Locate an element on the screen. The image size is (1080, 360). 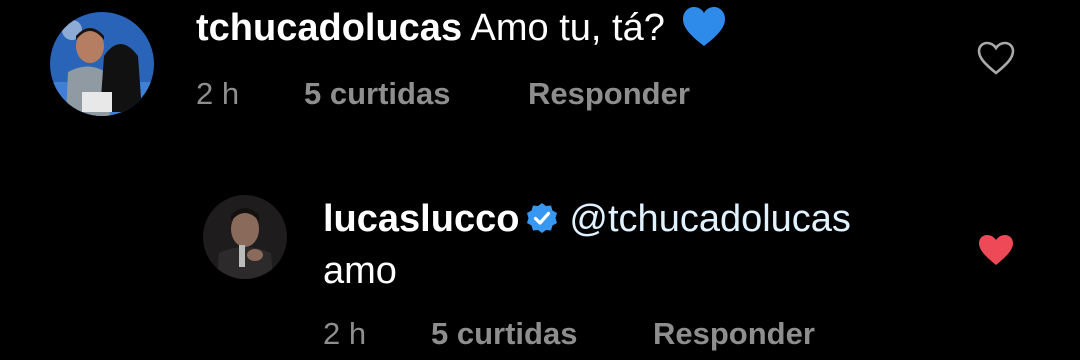
reply-time: 2 h is located at coordinates (345, 333).